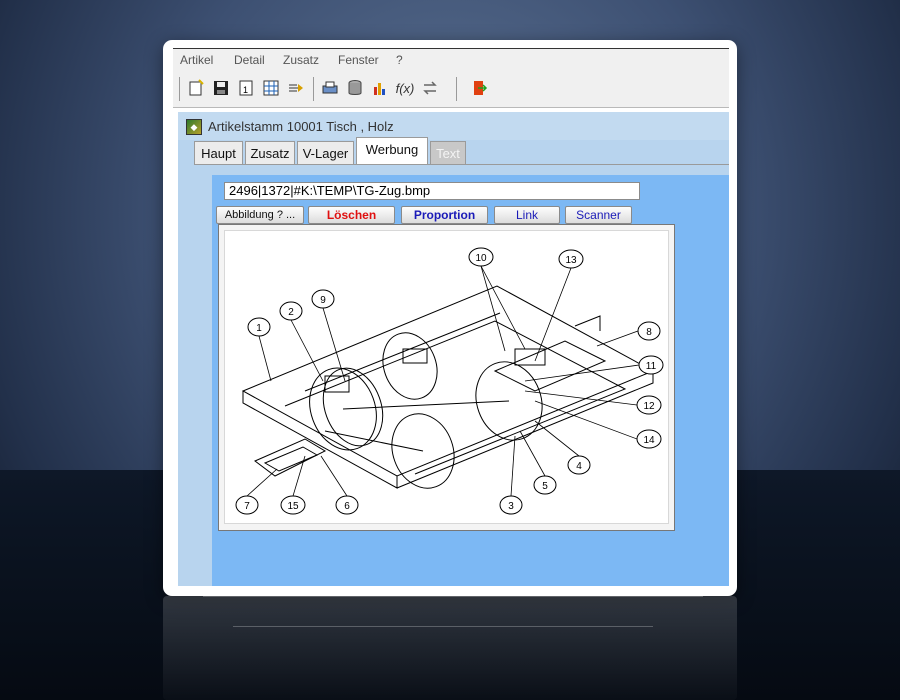 Image resolution: width=900 pixels, height=700 pixels. What do you see at coordinates (301, 60) in the screenshot?
I see `menu-zusatz: Zusatz` at bounding box center [301, 60].